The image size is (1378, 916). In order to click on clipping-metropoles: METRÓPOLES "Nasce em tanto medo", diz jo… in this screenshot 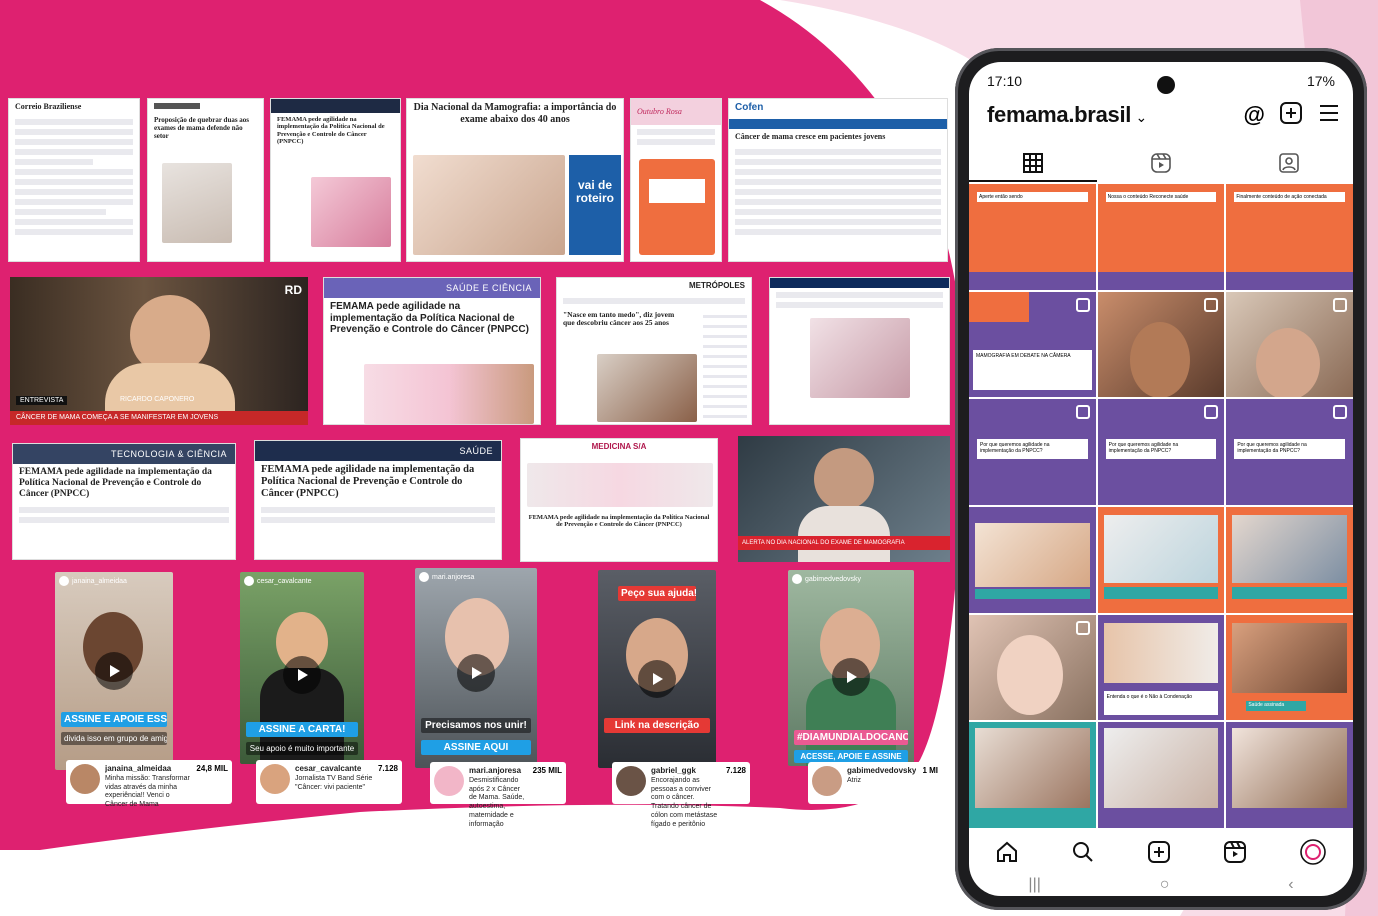, I will do `click(654, 351)`.